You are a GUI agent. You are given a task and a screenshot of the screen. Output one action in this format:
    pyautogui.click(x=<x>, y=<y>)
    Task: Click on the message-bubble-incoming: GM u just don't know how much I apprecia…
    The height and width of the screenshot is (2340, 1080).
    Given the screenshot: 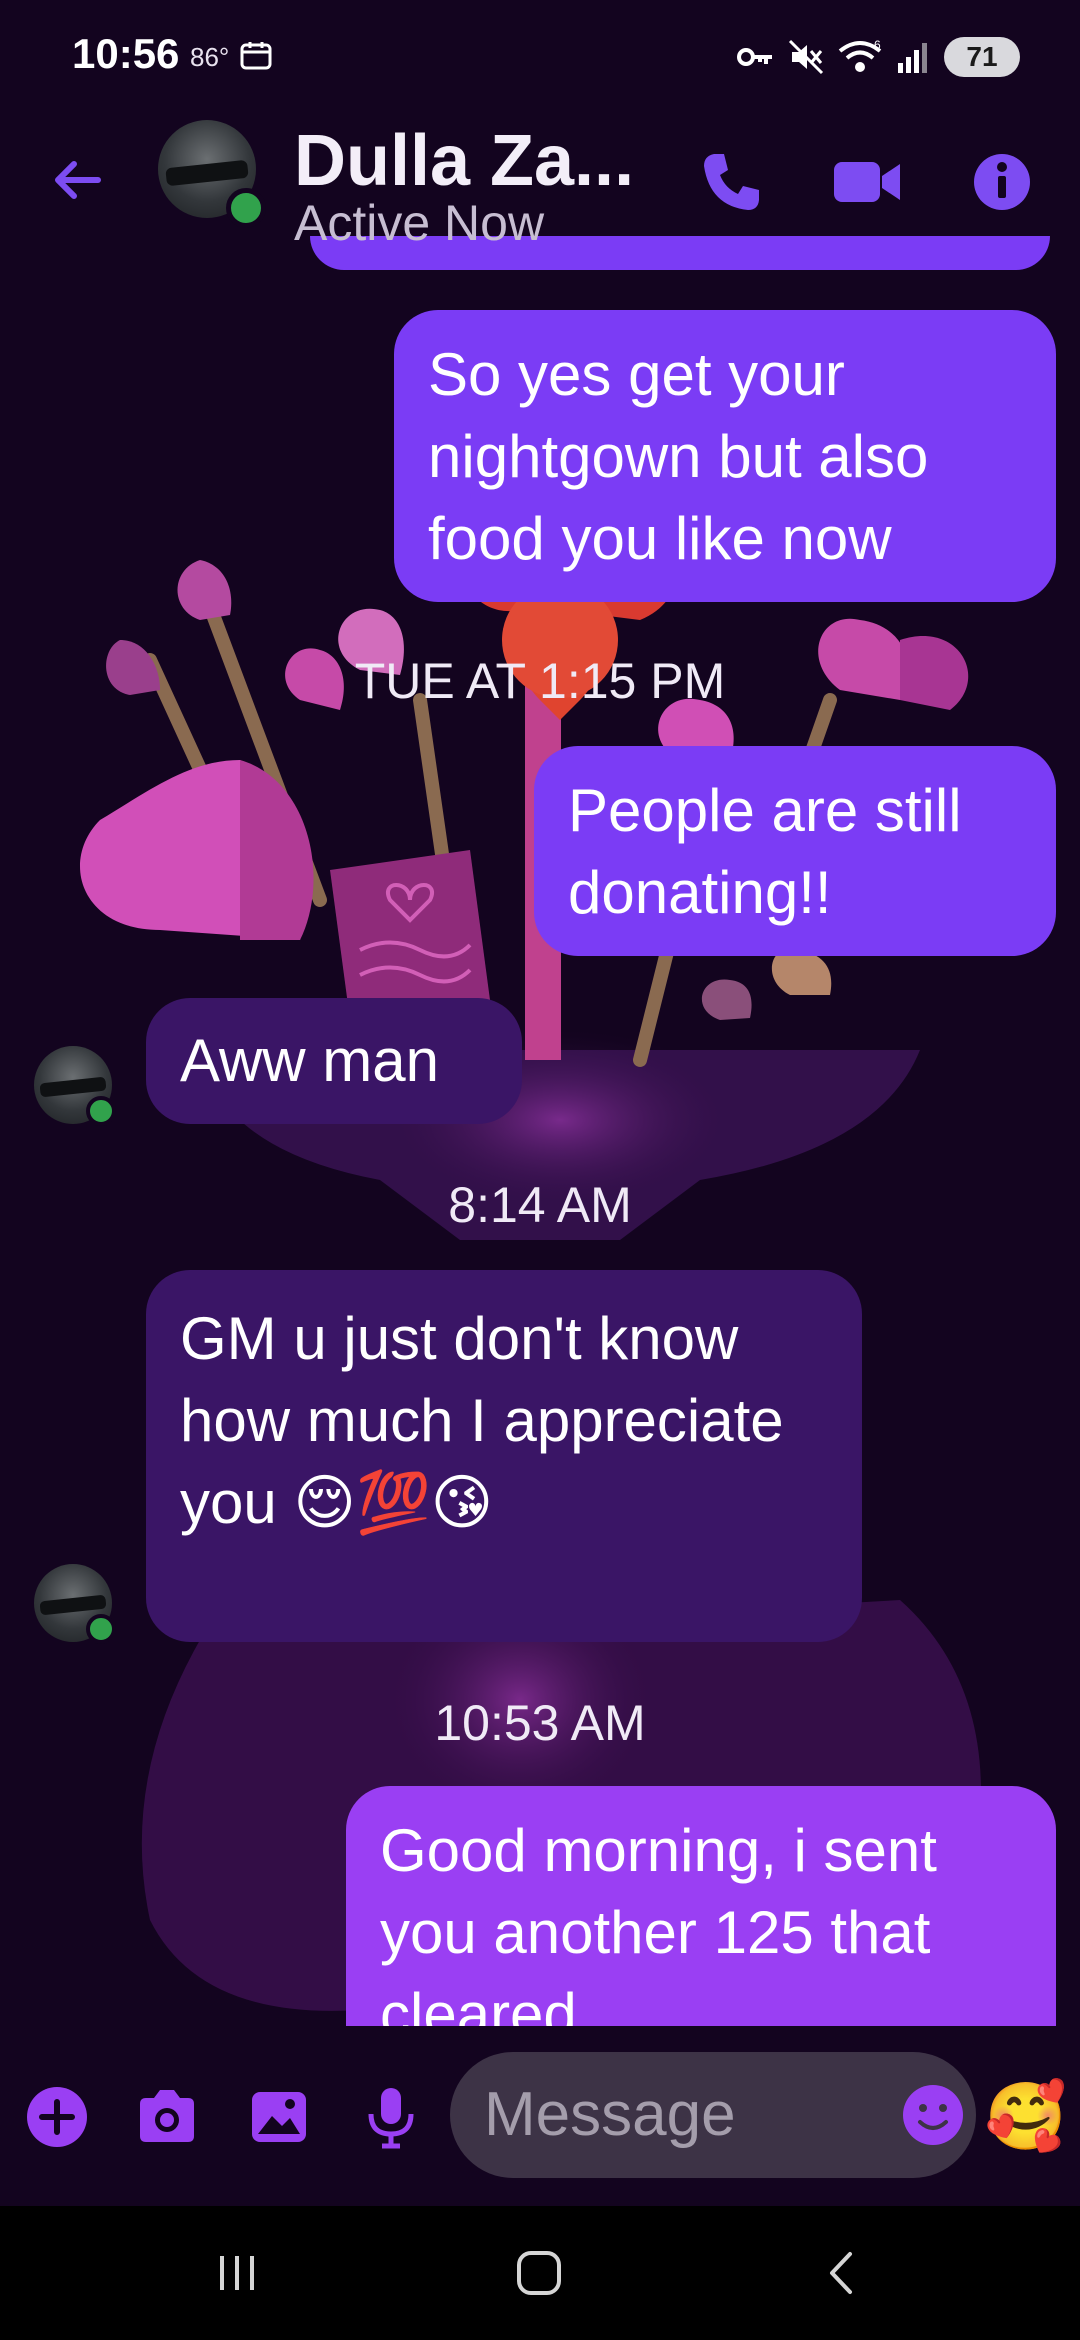 What is the action you would take?
    pyautogui.click(x=504, y=1456)
    